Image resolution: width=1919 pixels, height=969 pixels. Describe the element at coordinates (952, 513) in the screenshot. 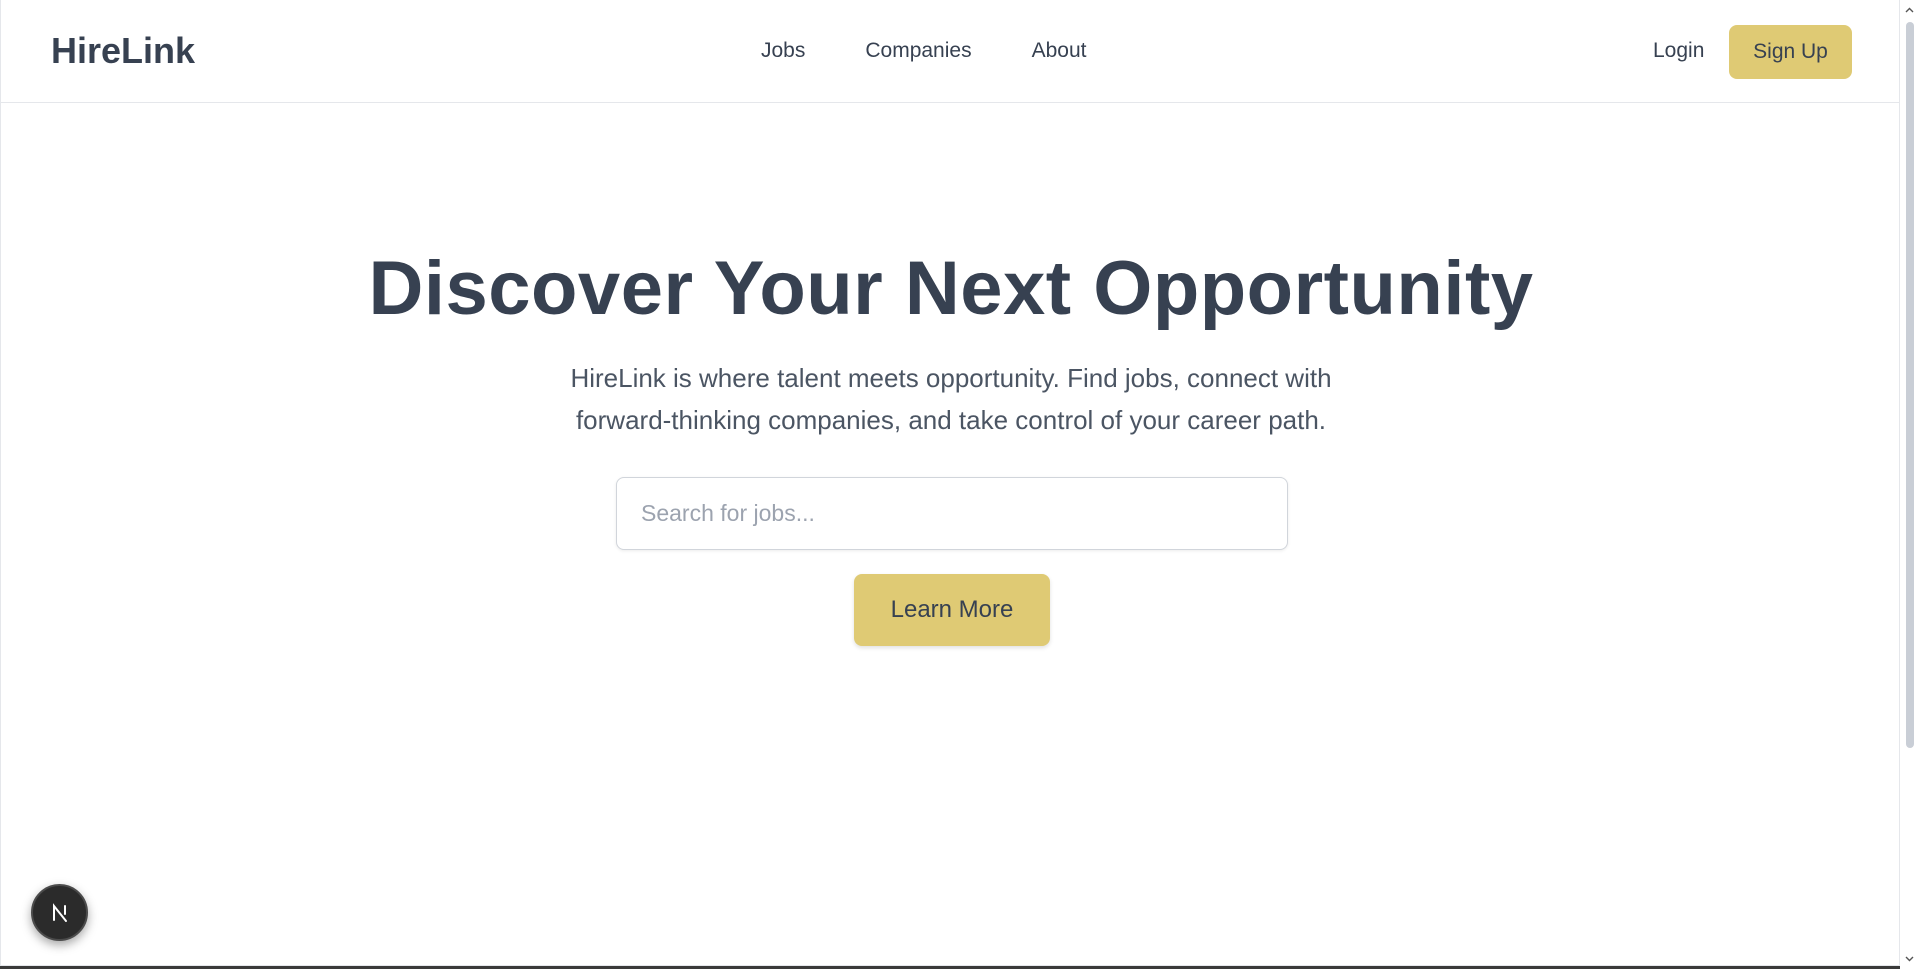

I see `job-search-input` at that location.